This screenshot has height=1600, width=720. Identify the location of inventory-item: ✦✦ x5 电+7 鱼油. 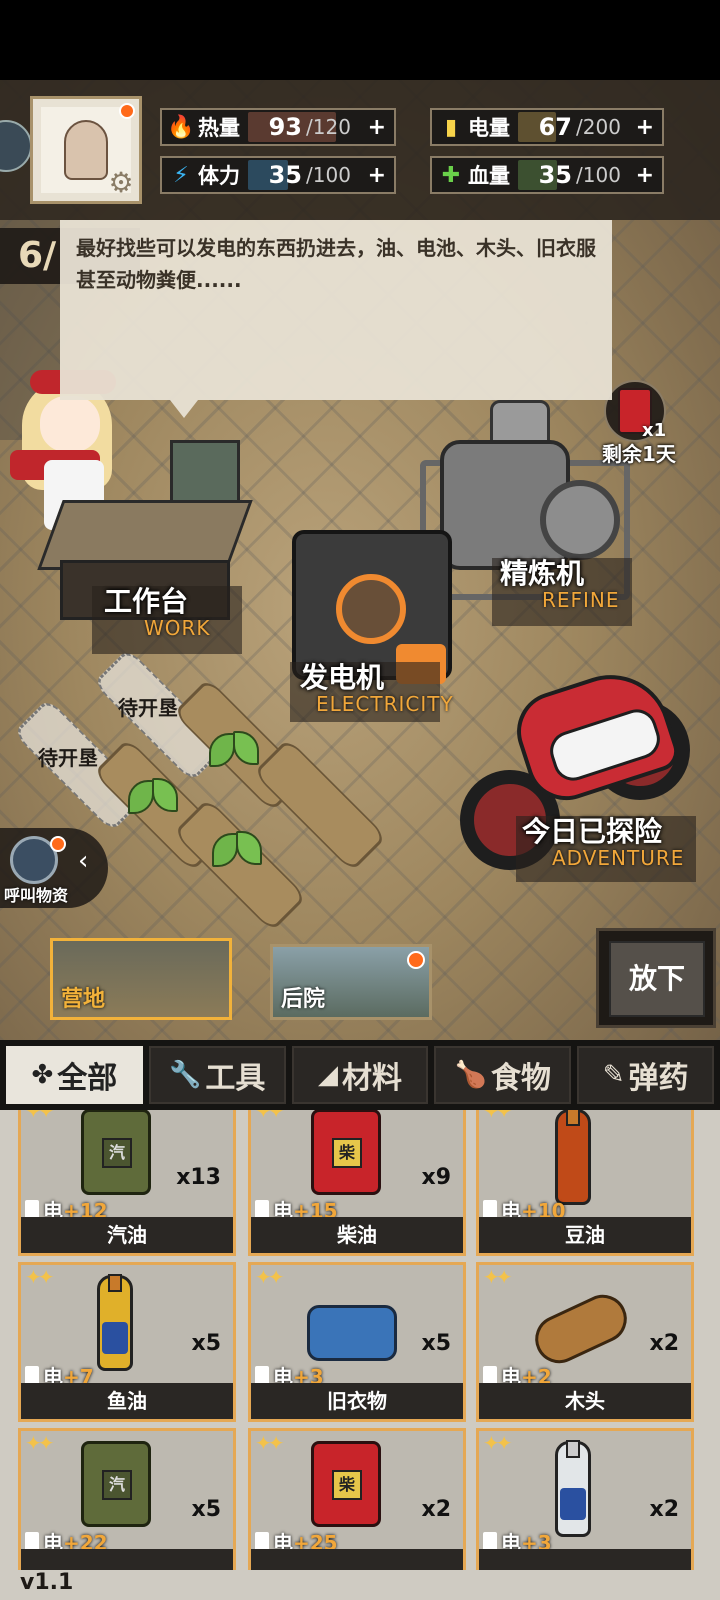
(127, 1342).